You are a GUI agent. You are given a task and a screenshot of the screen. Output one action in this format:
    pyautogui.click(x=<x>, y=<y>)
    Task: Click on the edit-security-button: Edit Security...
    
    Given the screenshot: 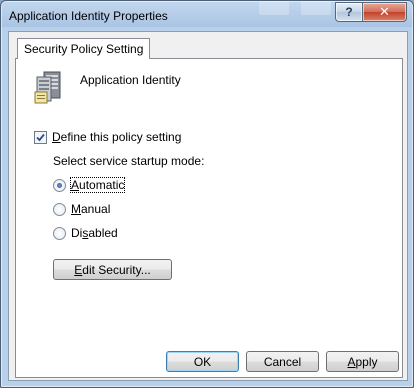 What is the action you would take?
    pyautogui.click(x=112, y=269)
    